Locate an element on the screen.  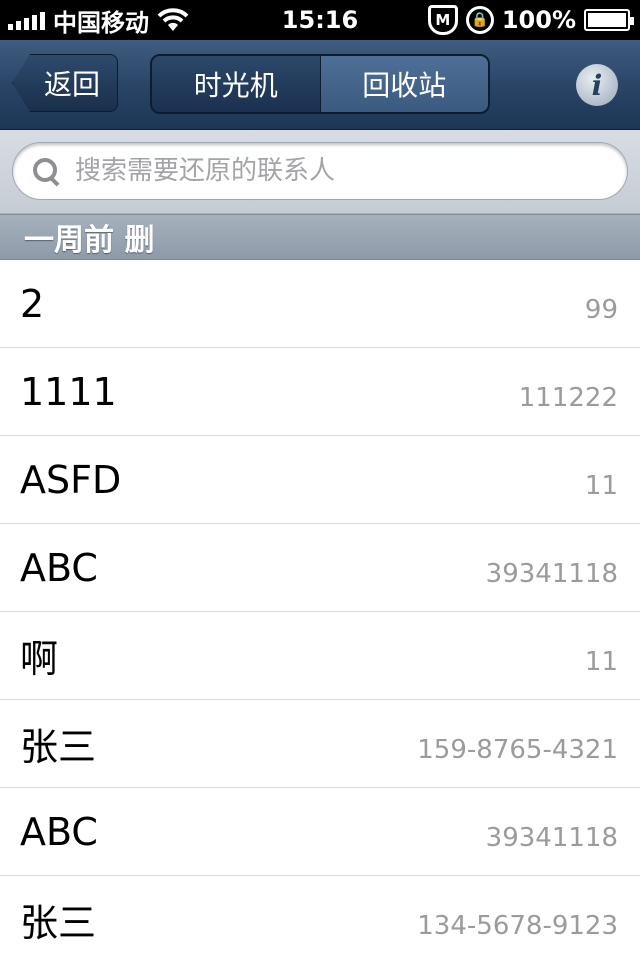
search-input is located at coordinates (335, 171).